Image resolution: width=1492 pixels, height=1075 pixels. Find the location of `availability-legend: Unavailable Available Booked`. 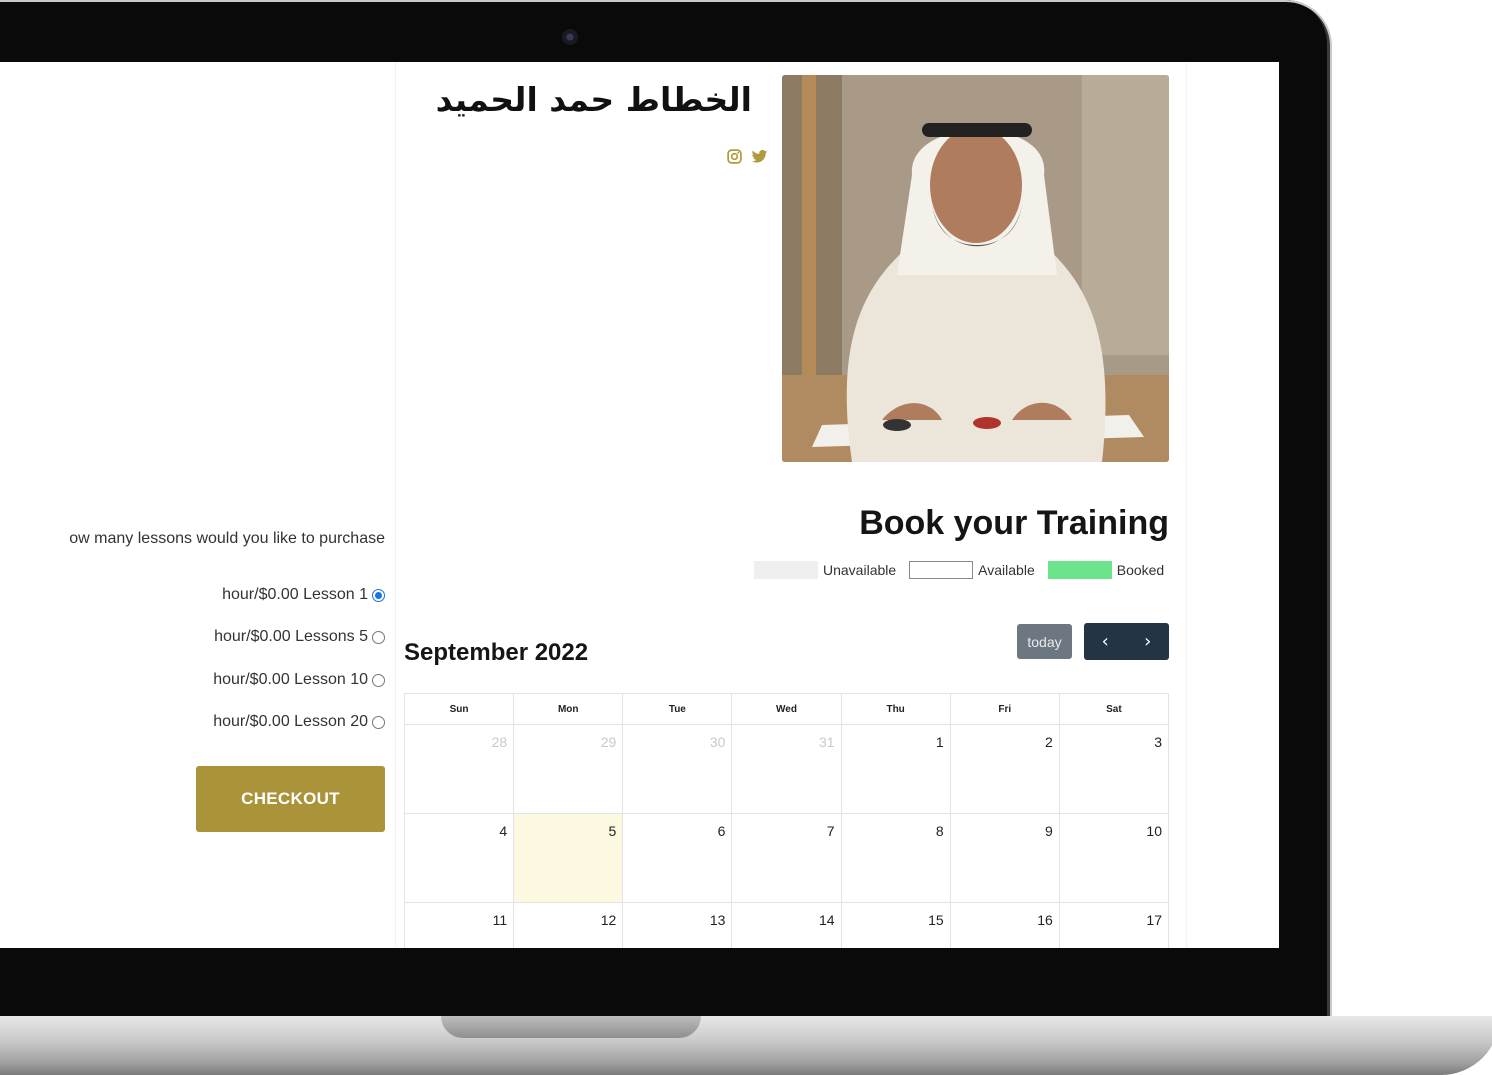

availability-legend: Unavailable Available Booked is located at coordinates (965, 570).